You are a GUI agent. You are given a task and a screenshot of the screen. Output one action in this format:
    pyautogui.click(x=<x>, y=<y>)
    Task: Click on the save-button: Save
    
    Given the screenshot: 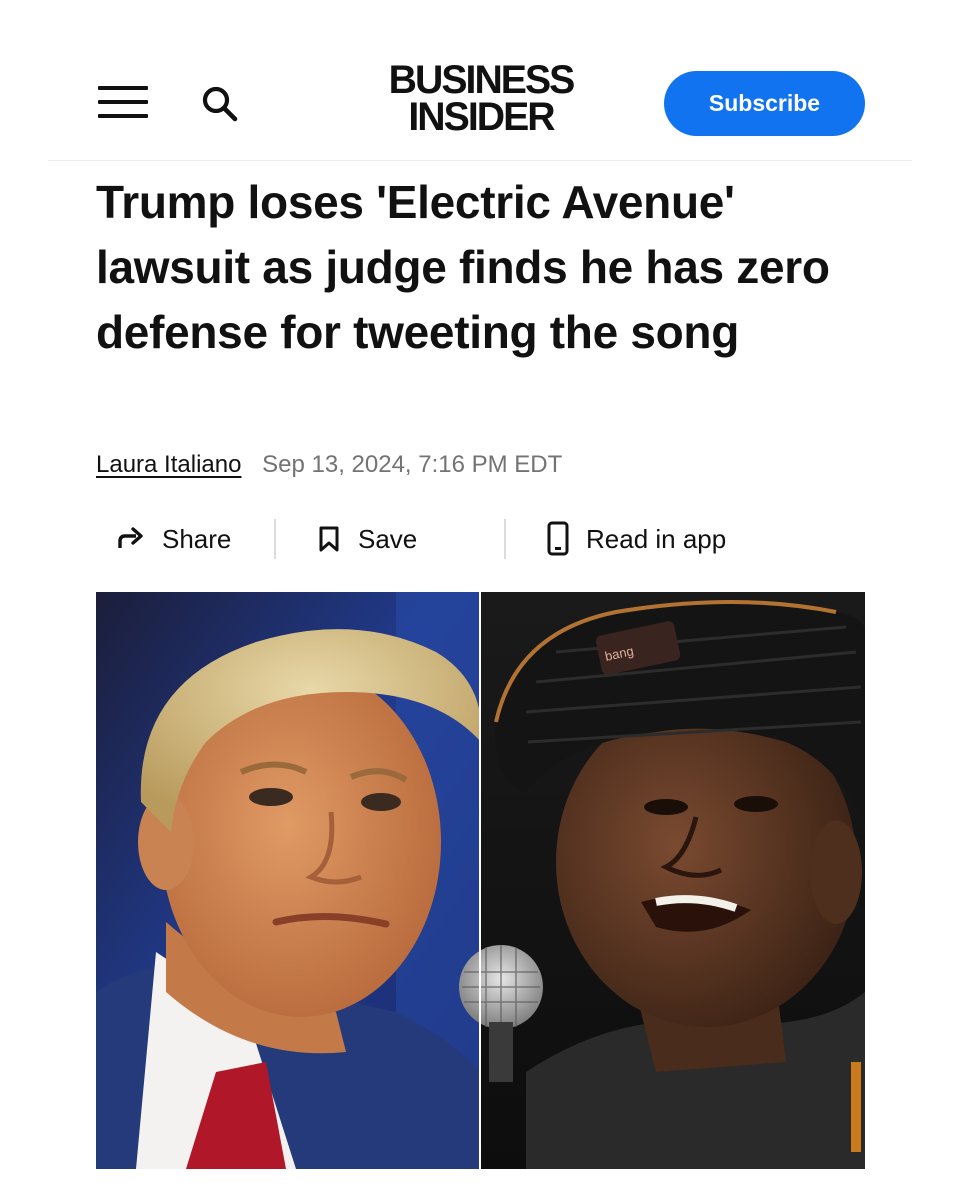 What is the action you would take?
    pyautogui.click(x=410, y=539)
    